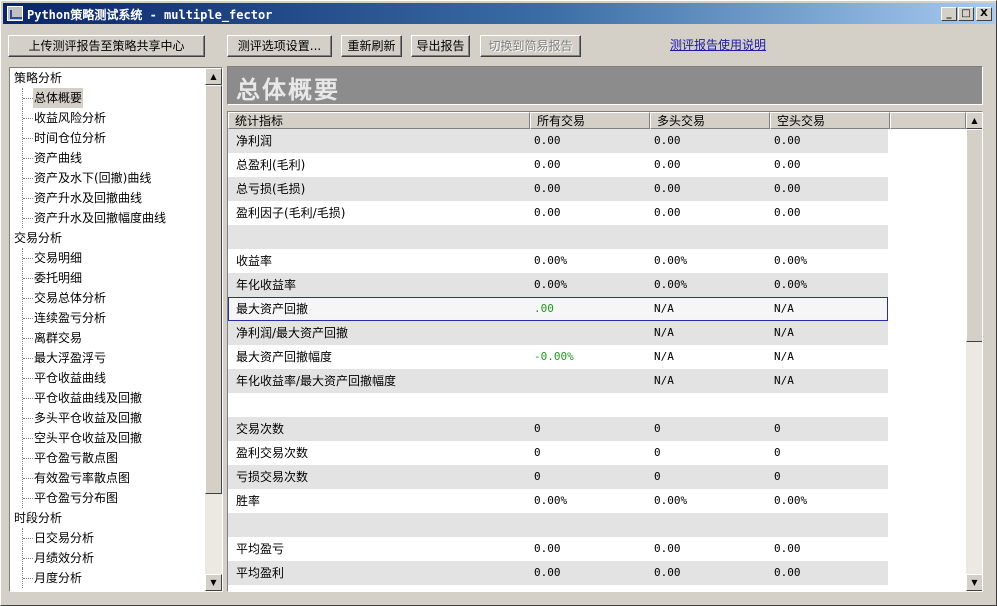 This screenshot has width=997, height=606. What do you see at coordinates (108, 238) in the screenshot?
I see `tree-category: 交易分析` at bounding box center [108, 238].